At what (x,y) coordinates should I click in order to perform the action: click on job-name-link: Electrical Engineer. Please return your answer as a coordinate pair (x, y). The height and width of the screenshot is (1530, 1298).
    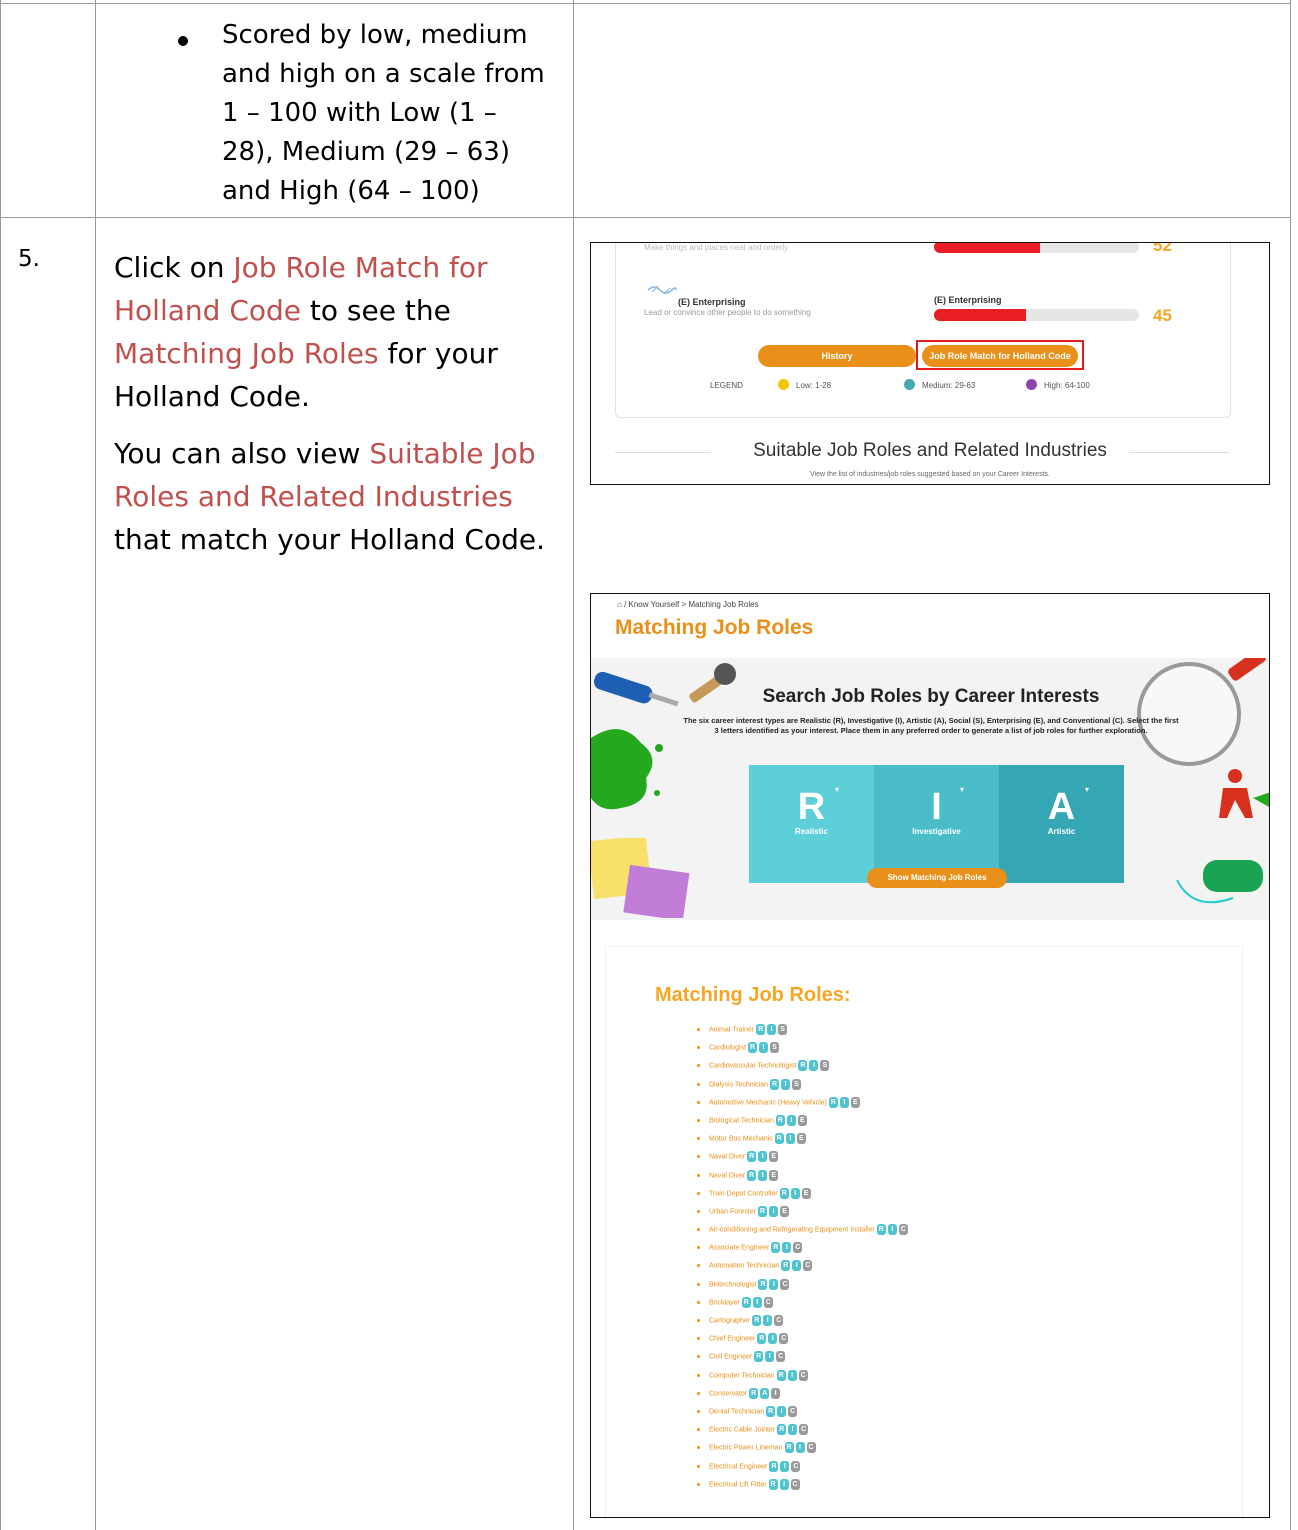
    Looking at the image, I should click on (738, 1466).